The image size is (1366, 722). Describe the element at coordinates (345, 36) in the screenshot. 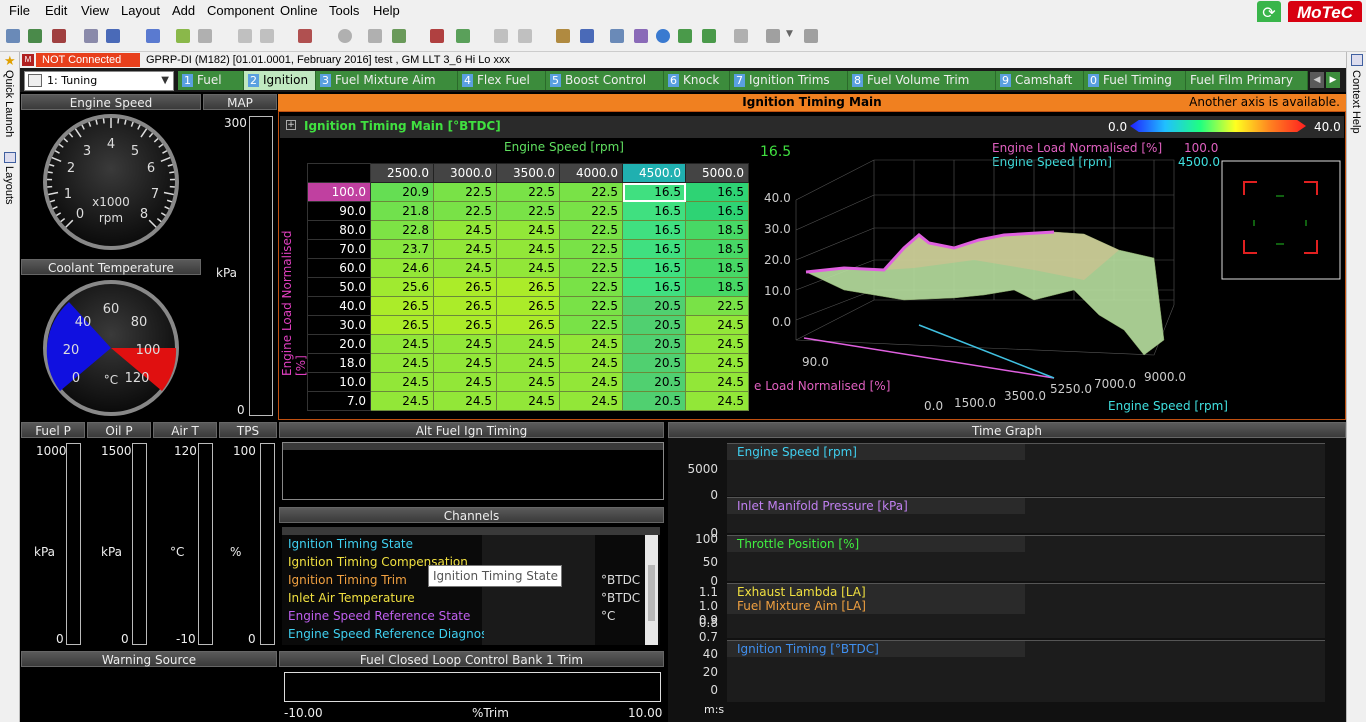

I see `pause-icon` at that location.